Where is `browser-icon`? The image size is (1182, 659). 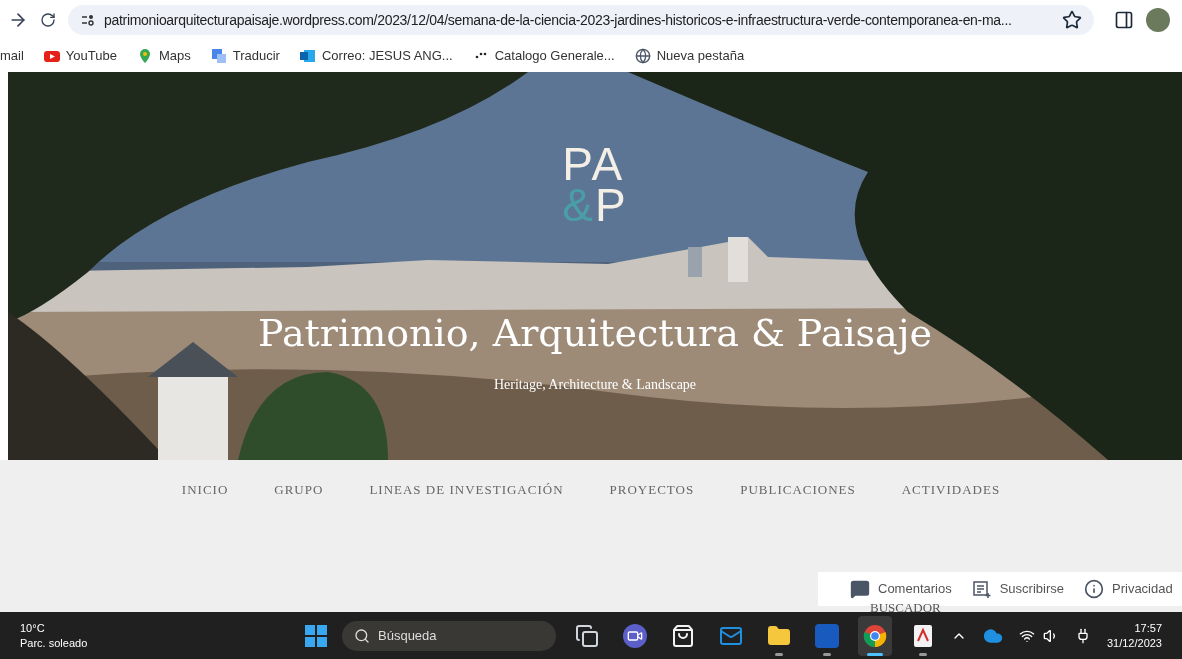 browser-icon is located at coordinates (875, 635).